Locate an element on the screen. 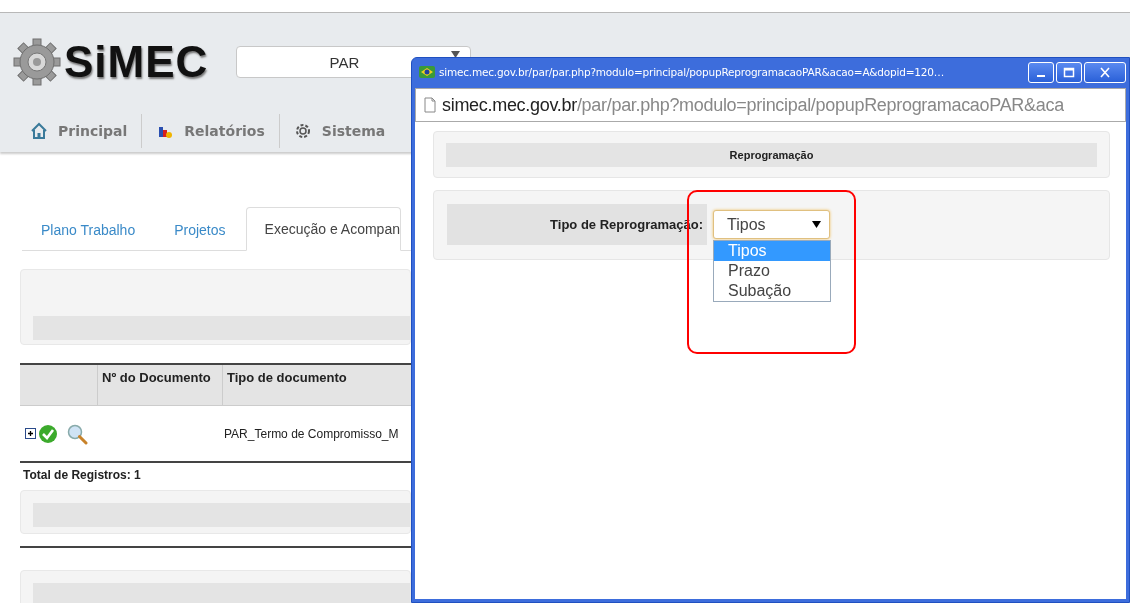  column-header: Nº do Documento is located at coordinates (159, 385).